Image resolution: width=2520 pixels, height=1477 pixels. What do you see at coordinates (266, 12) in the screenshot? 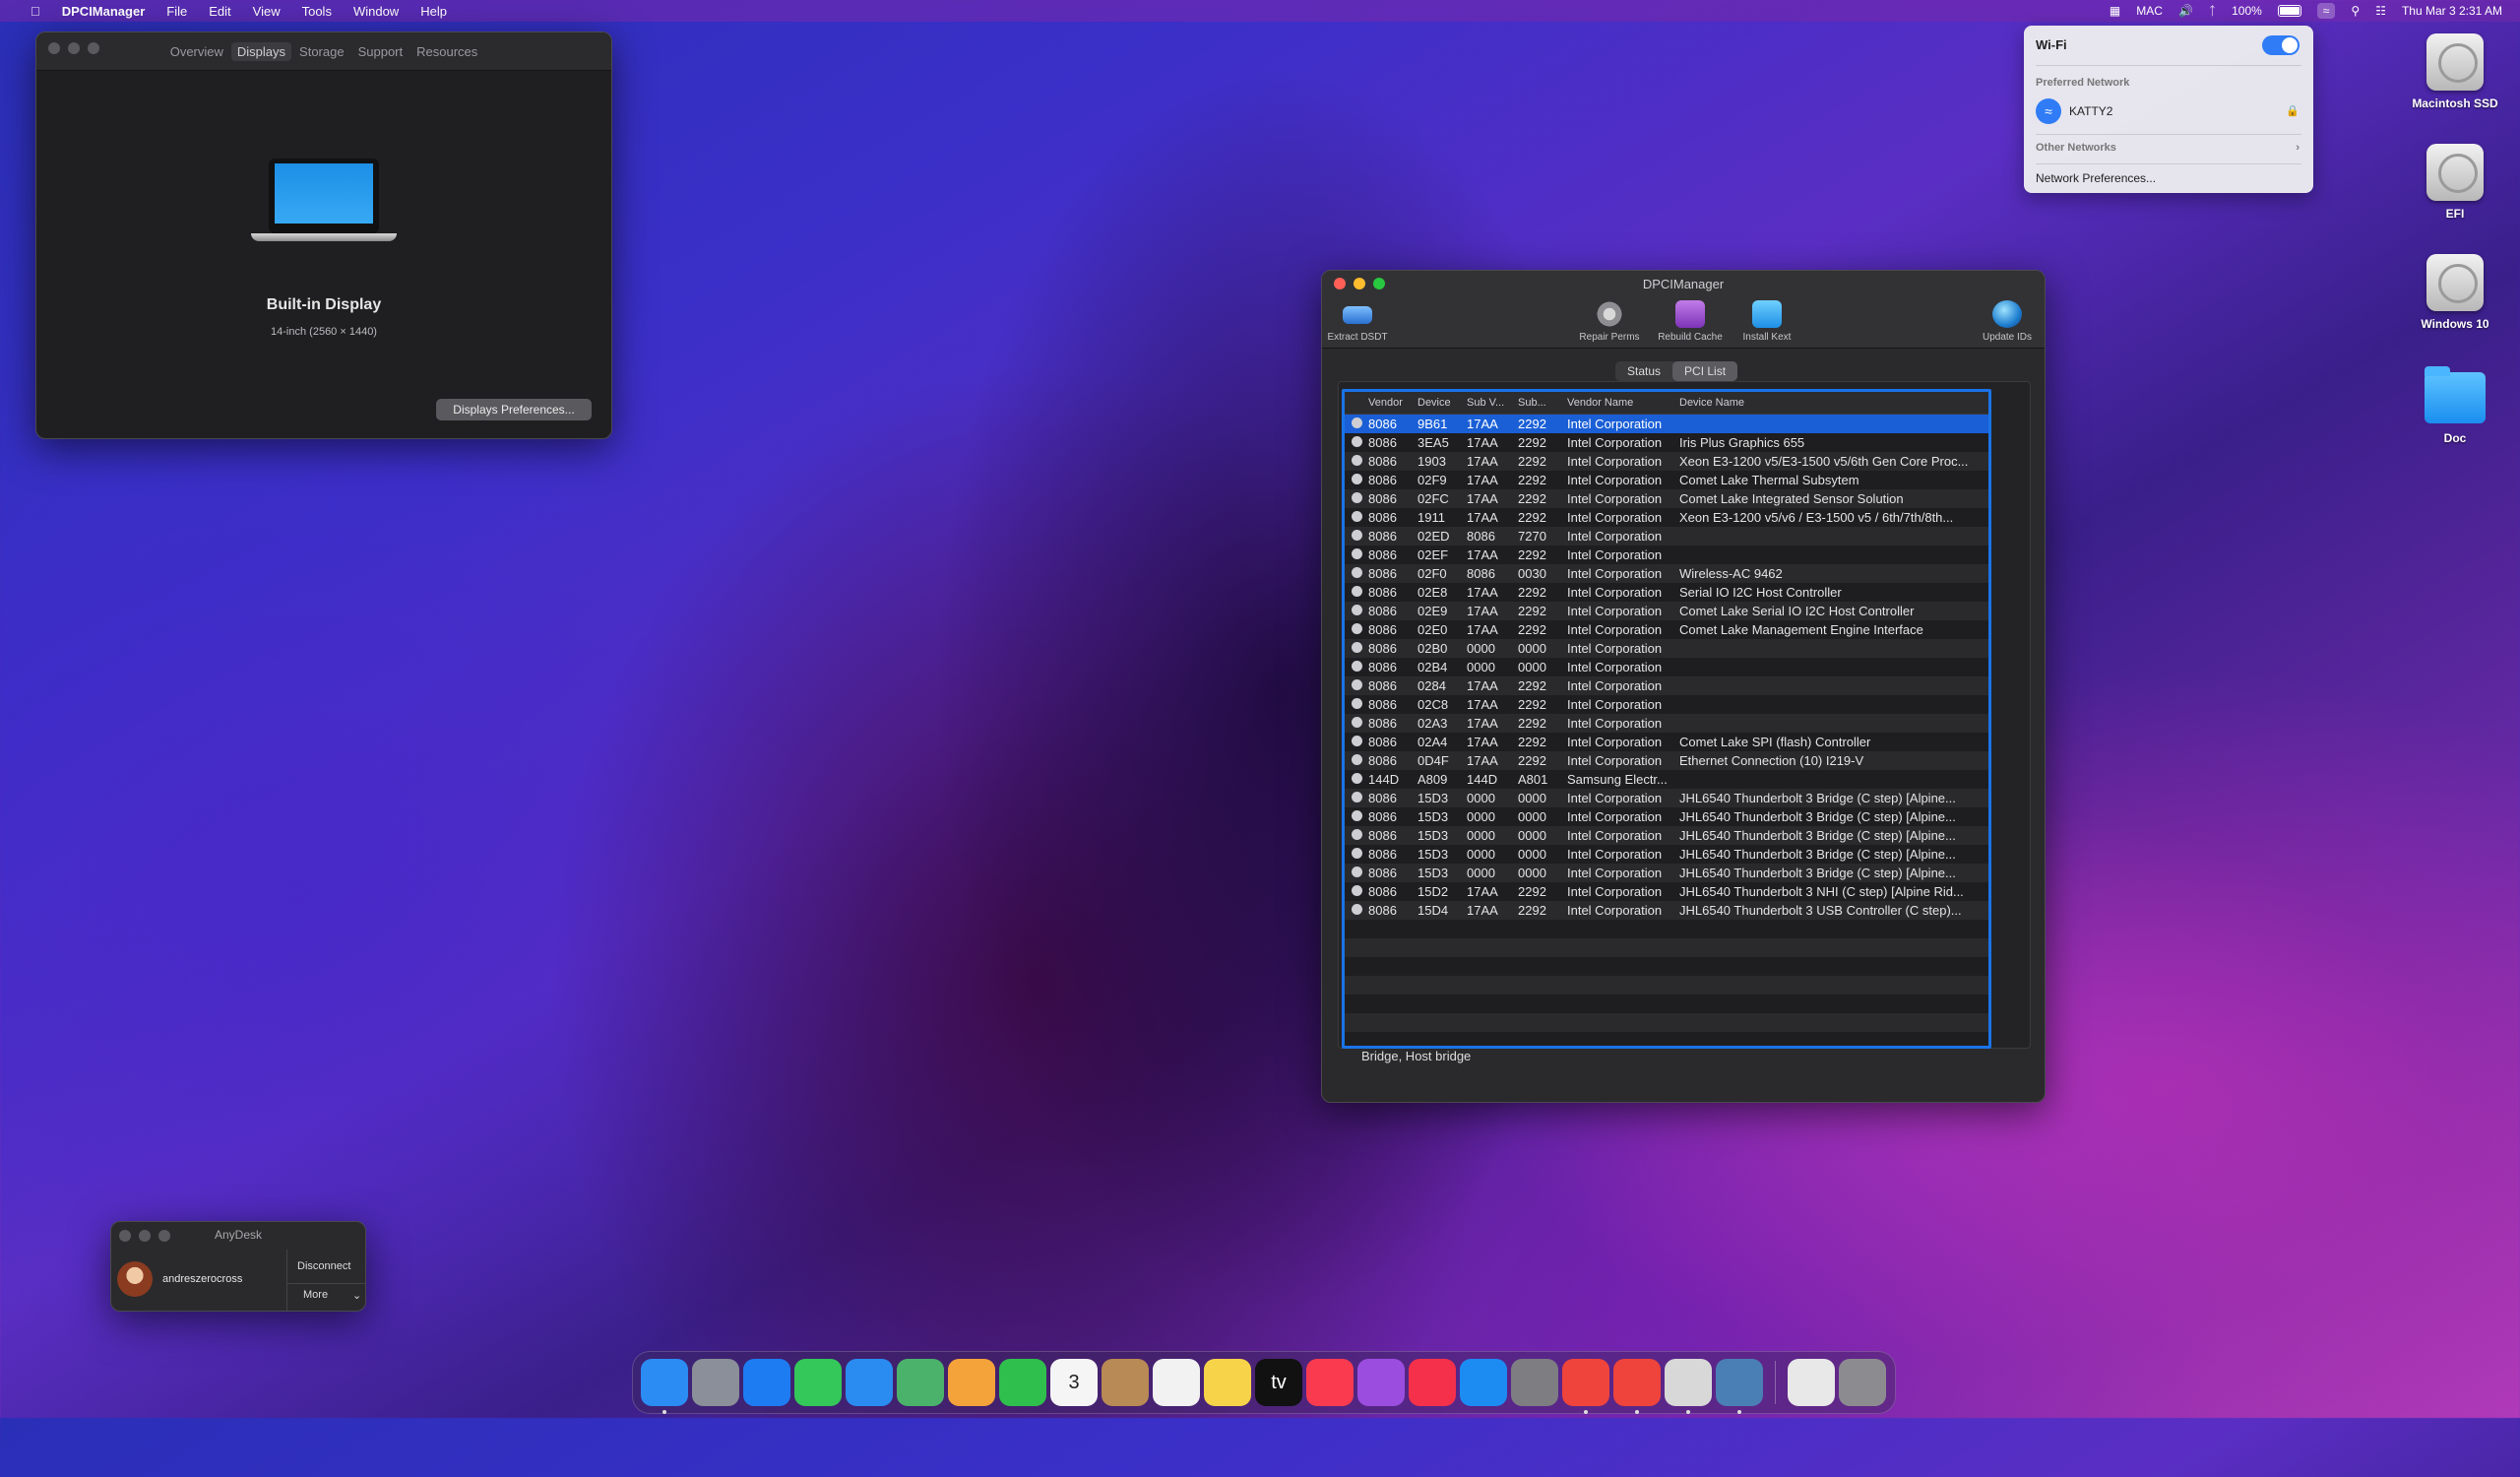
I see `menu-view: View` at bounding box center [266, 12].